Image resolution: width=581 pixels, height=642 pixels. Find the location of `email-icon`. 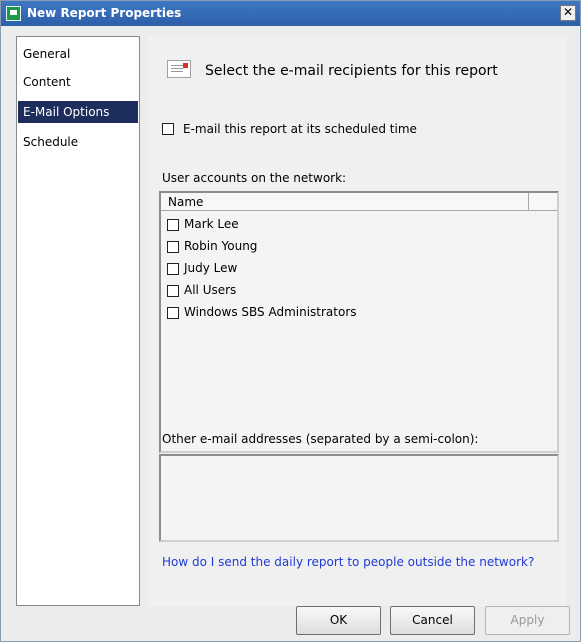

email-icon is located at coordinates (179, 69).